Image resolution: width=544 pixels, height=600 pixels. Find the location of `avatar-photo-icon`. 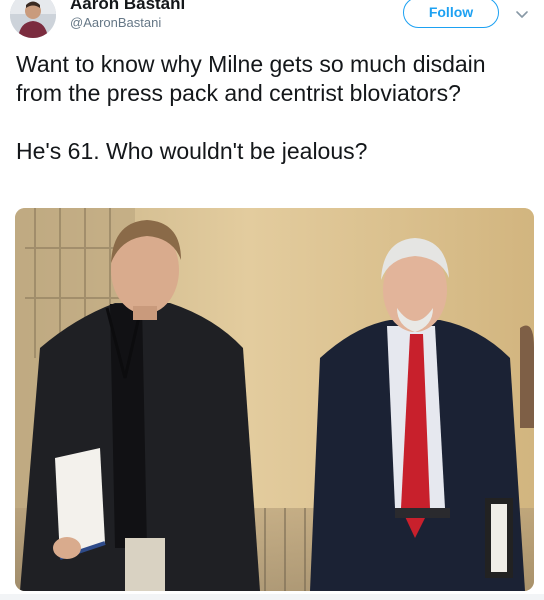

avatar-photo-icon is located at coordinates (33, 19).